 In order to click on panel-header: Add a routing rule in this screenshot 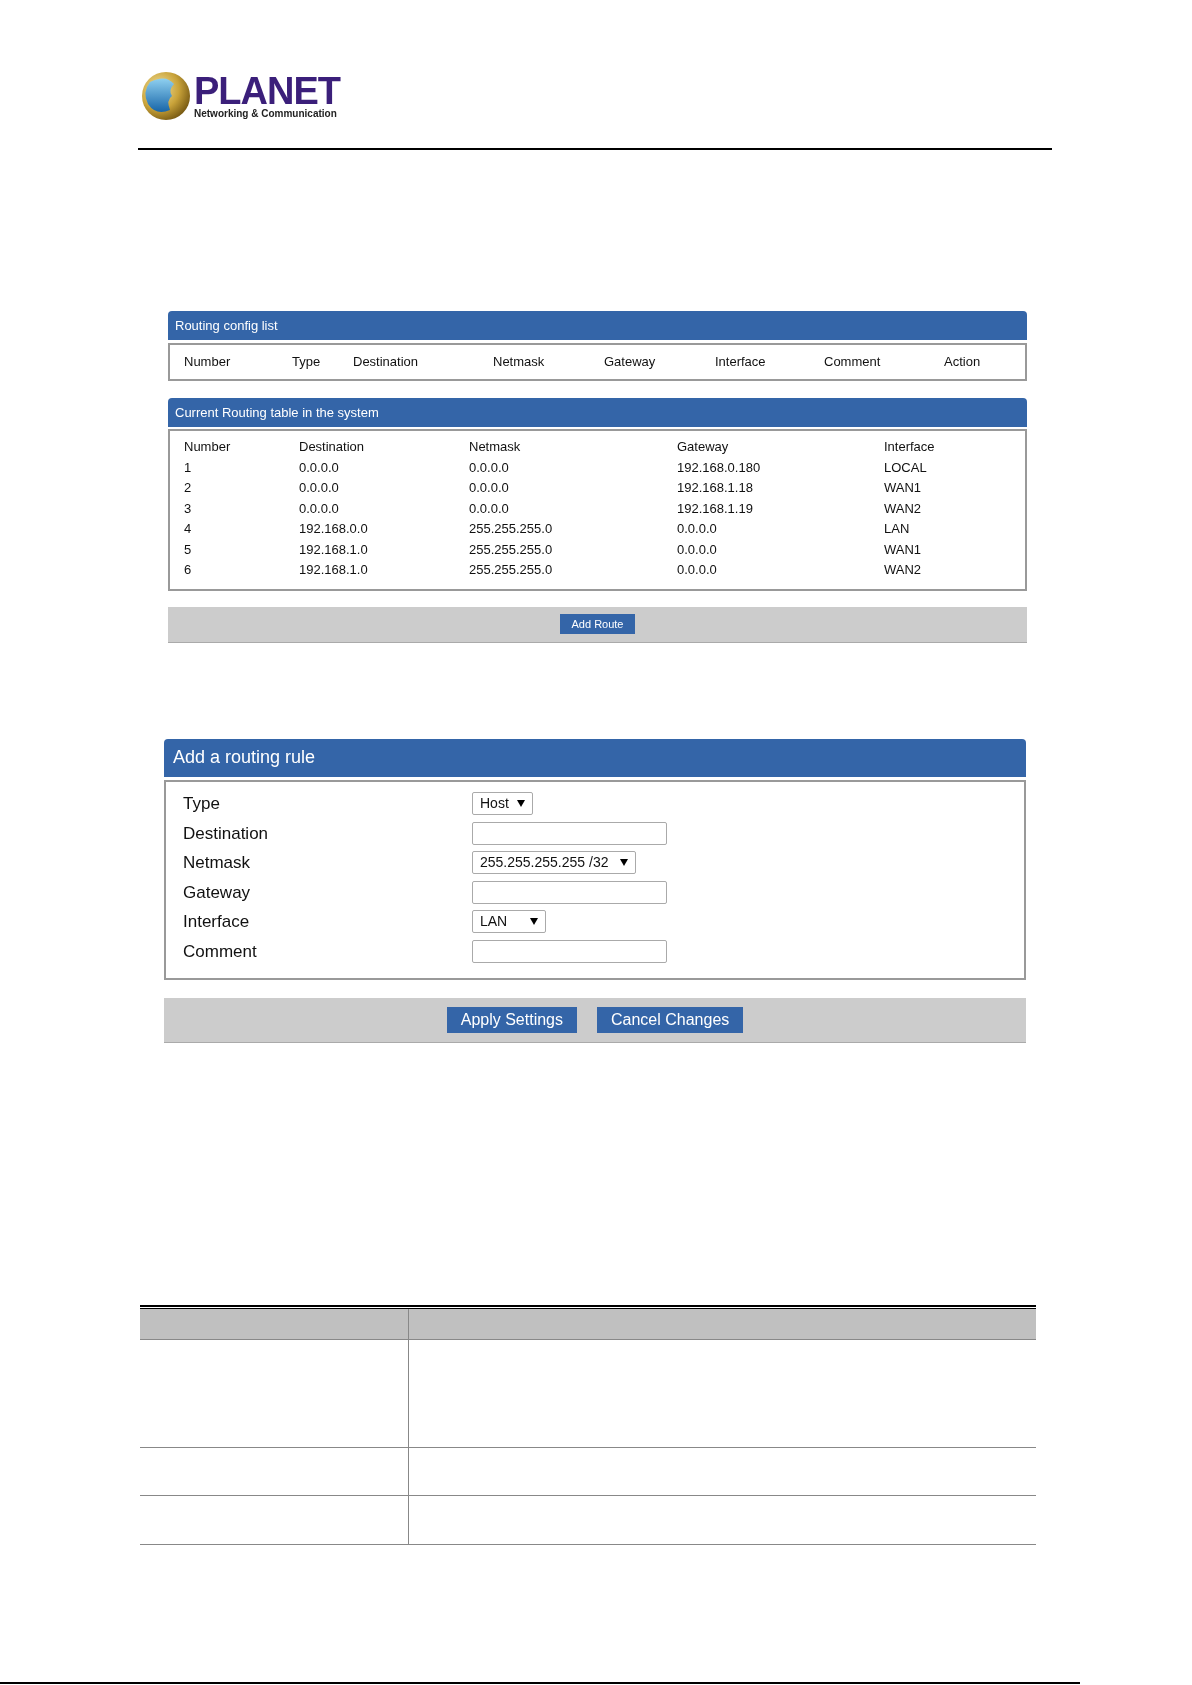, I will do `click(595, 757)`.